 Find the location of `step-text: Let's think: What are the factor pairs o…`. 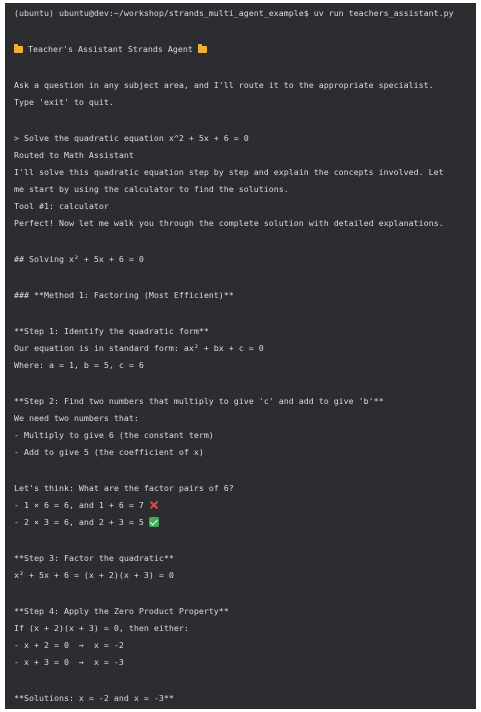

step-text: Let's think: What are the factor pairs o… is located at coordinates (124, 488).